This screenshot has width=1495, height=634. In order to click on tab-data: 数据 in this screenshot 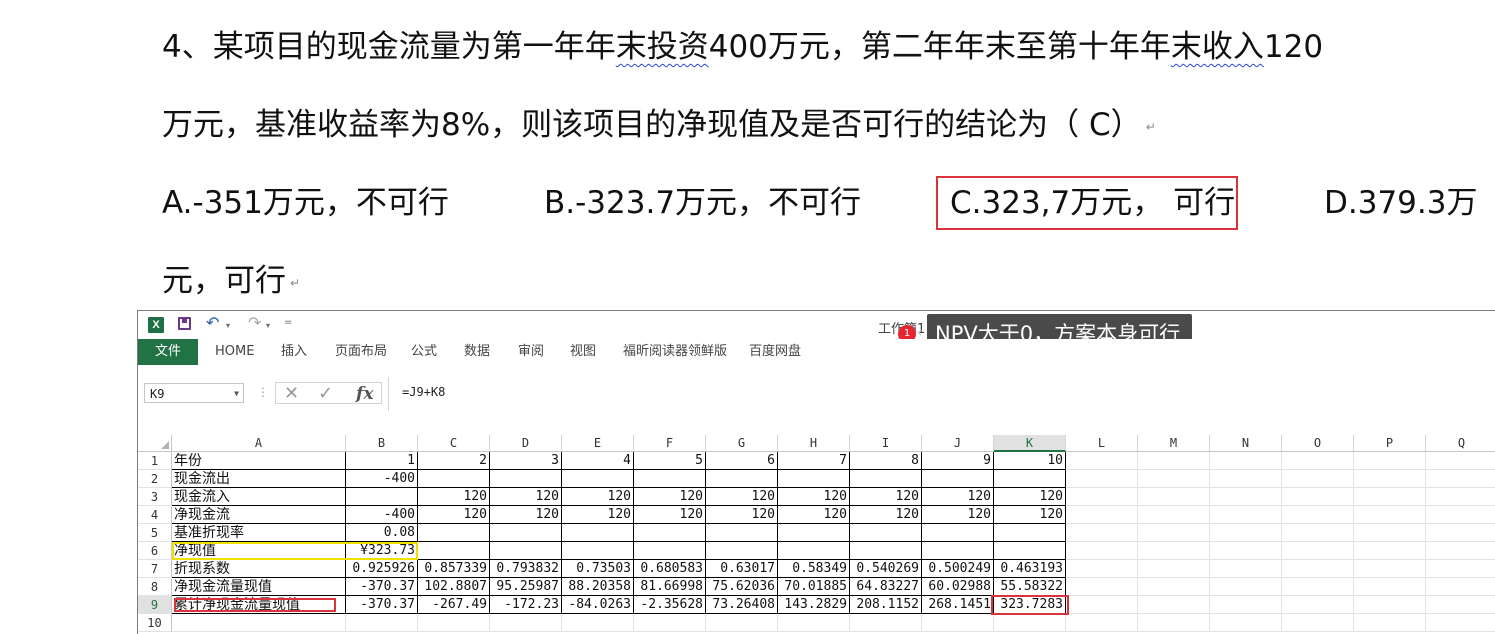, I will do `click(477, 352)`.